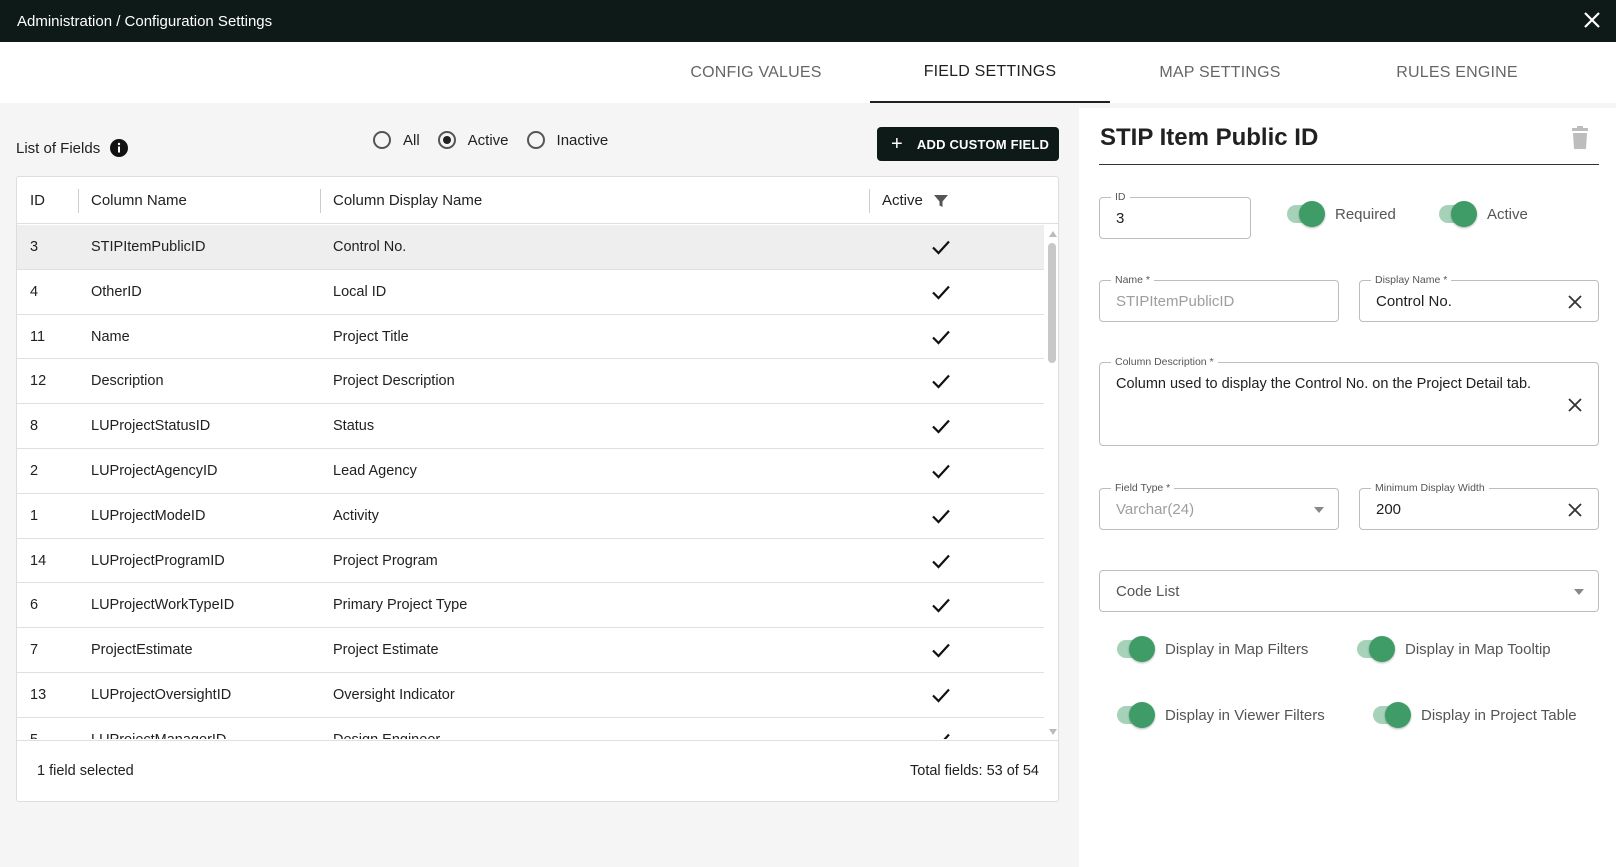 The height and width of the screenshot is (867, 1616). Describe the element at coordinates (990, 72) in the screenshot. I see `tab-field-settings: FIELD SETTINGS` at that location.